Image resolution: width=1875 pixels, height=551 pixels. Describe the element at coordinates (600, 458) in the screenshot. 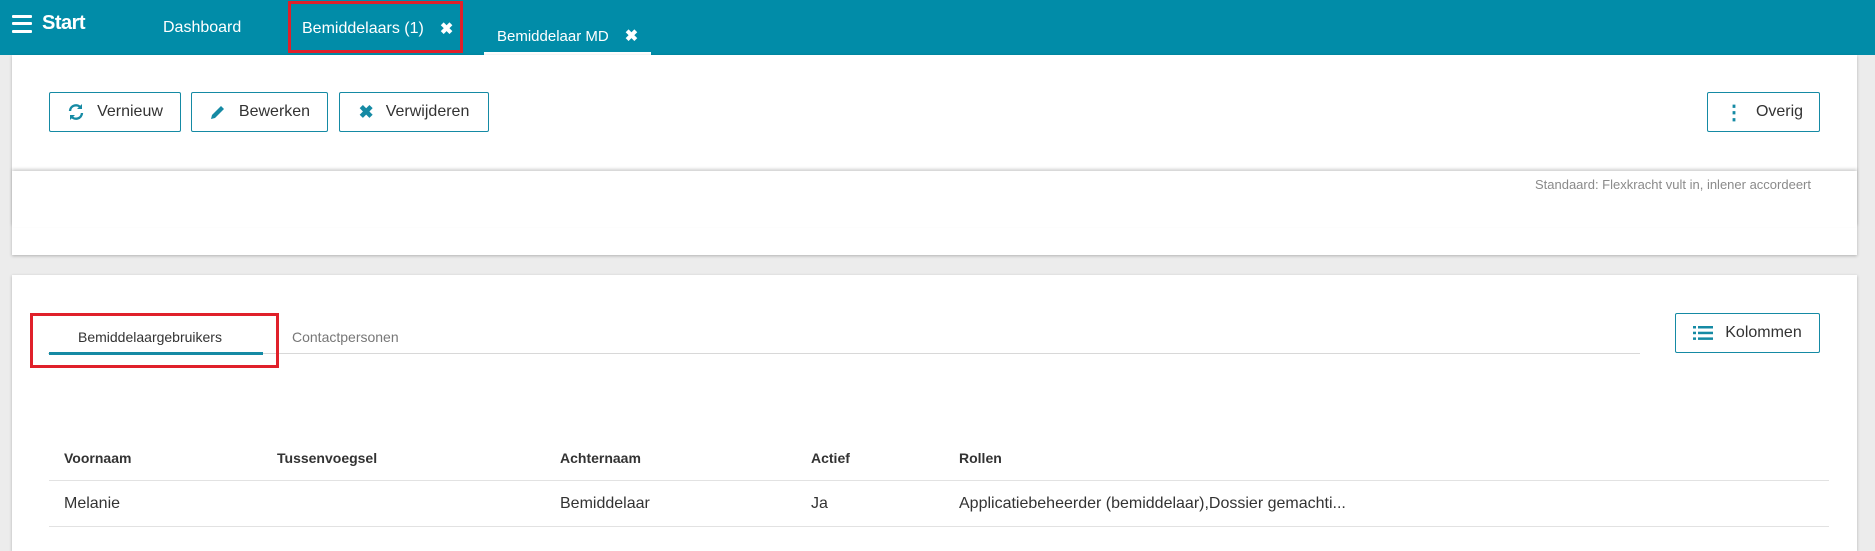

I see `column-header-achternaam: Achternaam` at that location.